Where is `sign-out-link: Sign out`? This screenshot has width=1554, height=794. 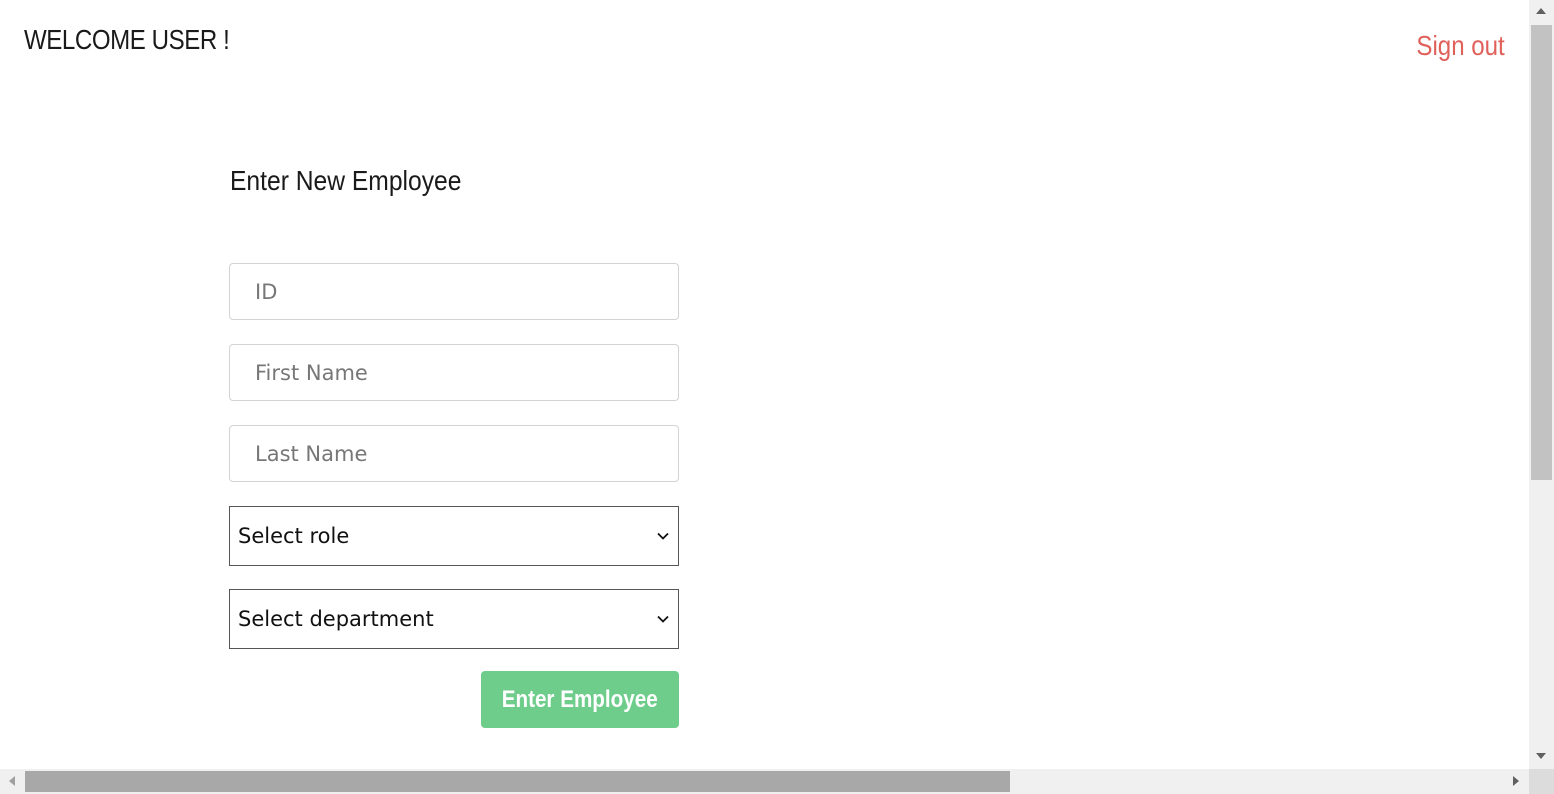
sign-out-link: Sign out is located at coordinates (1461, 46).